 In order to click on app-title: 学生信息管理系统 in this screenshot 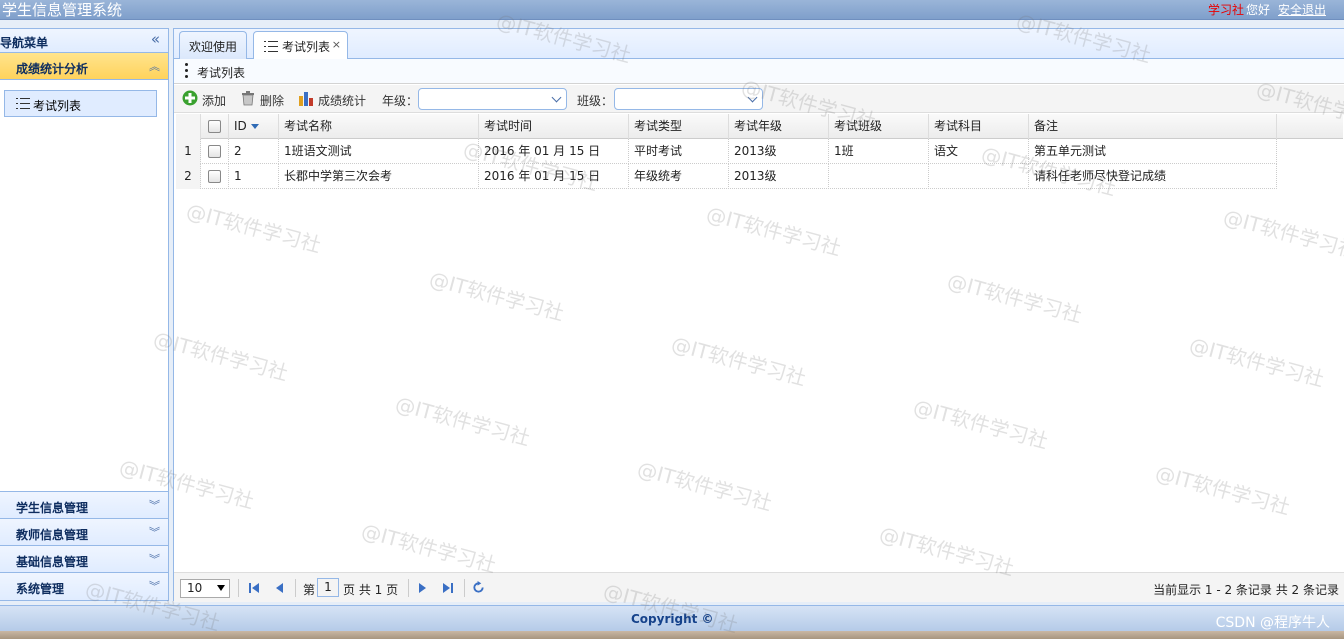, I will do `click(62, 10)`.